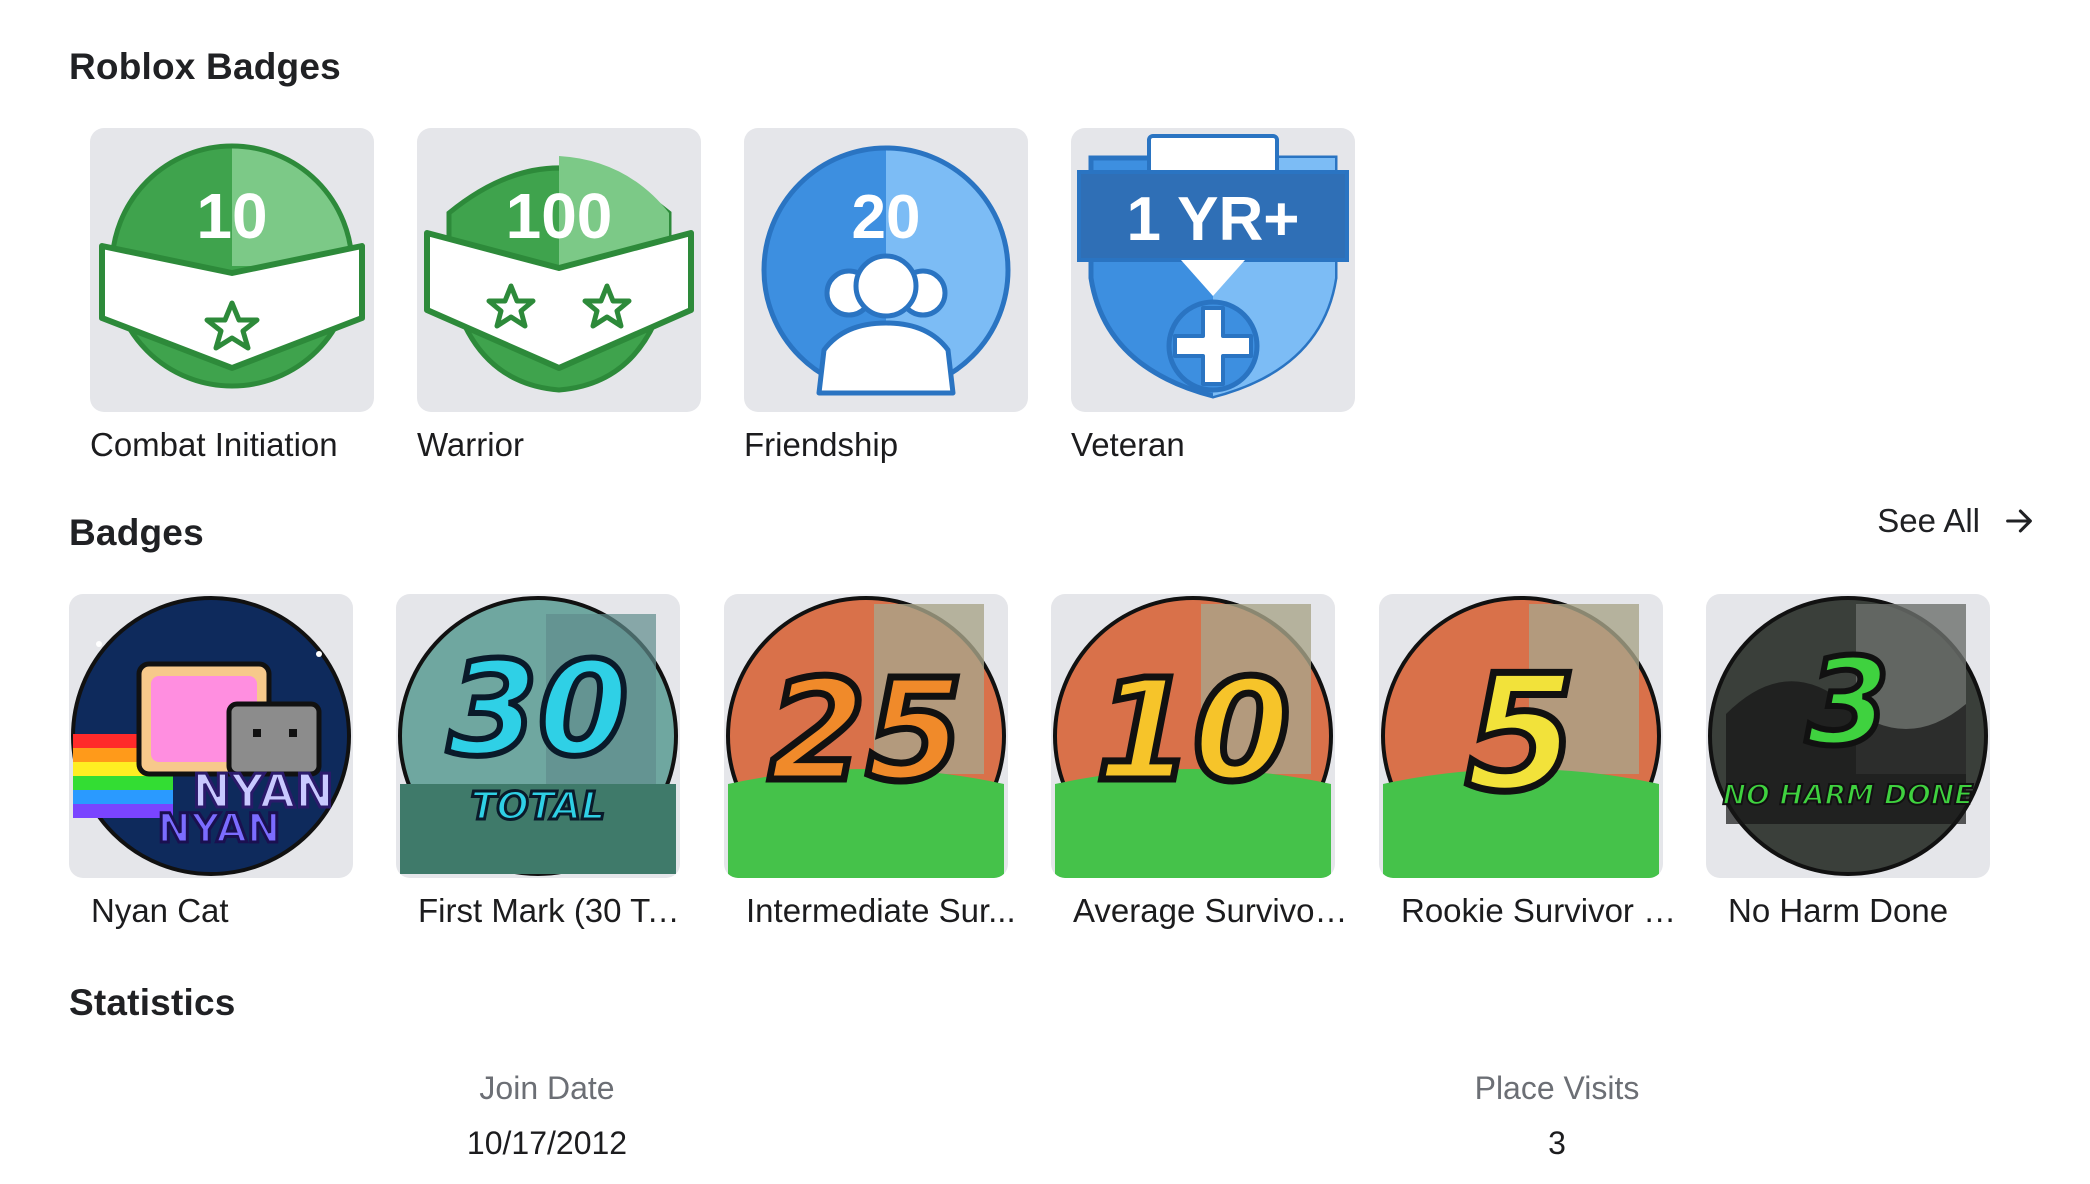 This screenshot has height=1184, width=2090. Describe the element at coordinates (160, 910) in the screenshot. I see `badge-label: Nyan Cat` at that location.